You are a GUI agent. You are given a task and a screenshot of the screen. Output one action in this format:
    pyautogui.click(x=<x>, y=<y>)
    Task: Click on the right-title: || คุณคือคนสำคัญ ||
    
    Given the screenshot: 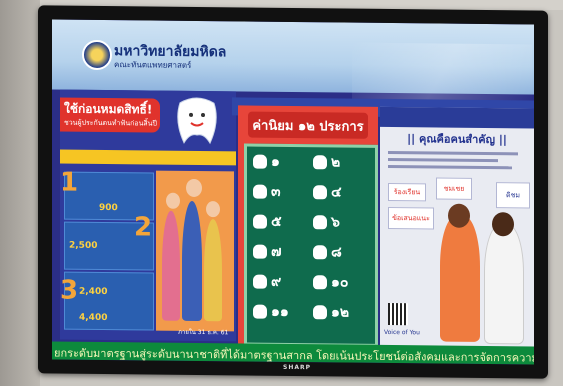 What is the action you would take?
    pyautogui.click(x=457, y=139)
    